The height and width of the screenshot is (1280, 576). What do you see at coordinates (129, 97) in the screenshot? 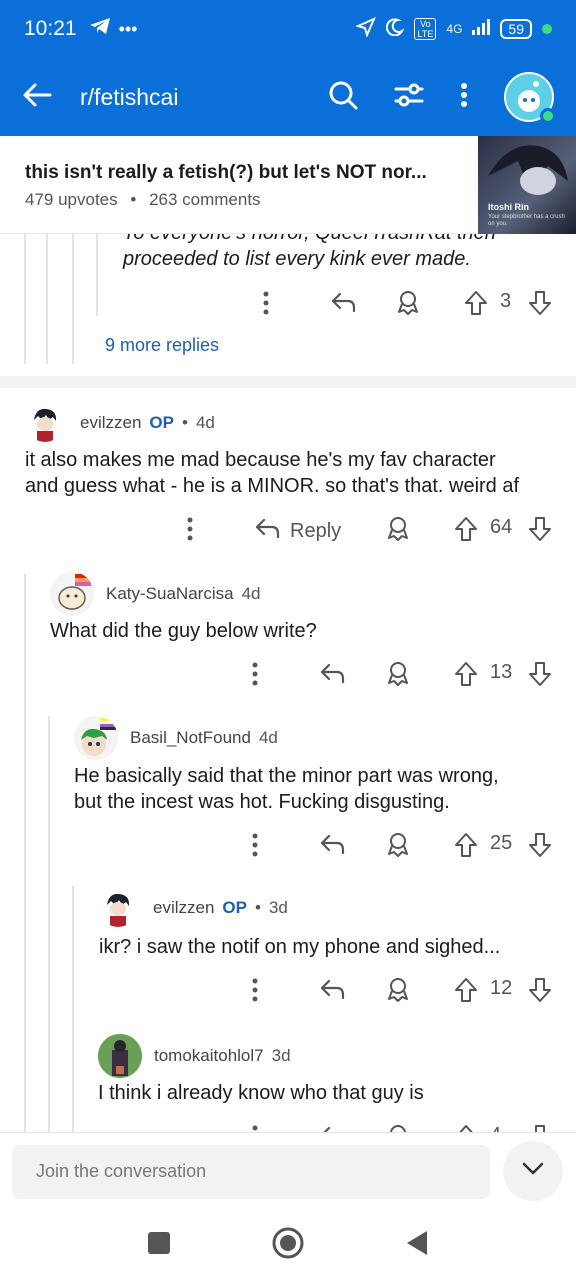
I see `subreddit-title: r/fetishcai` at bounding box center [129, 97].